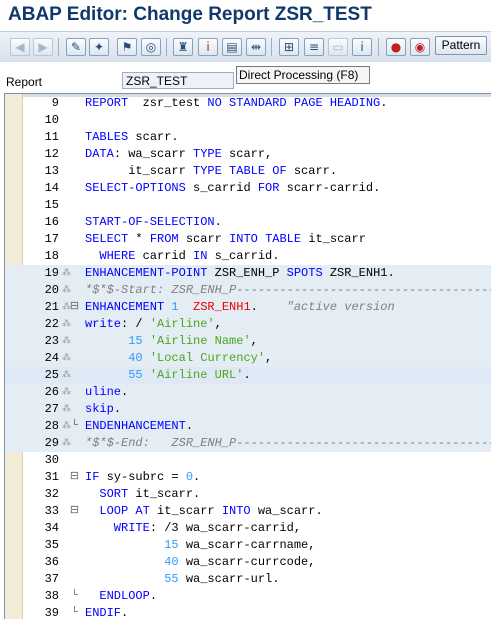 The width and height of the screenshot is (491, 619). I want to click on code-token: 15, so click(175, 545).